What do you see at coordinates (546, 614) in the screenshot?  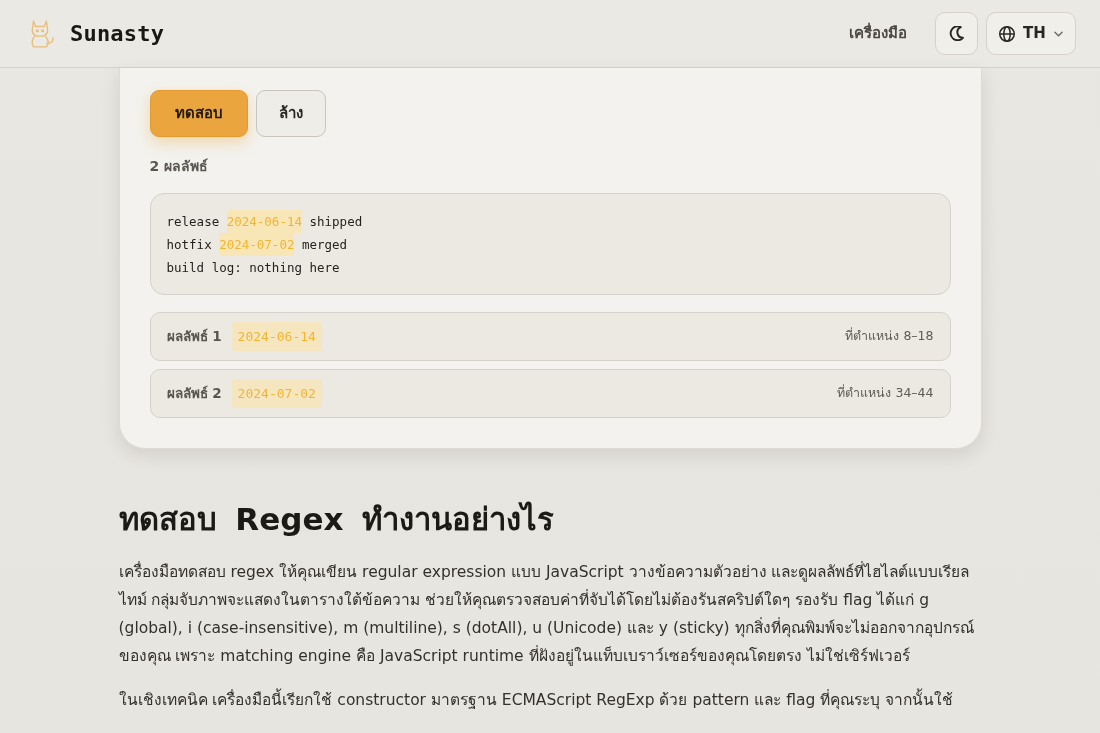 I see `body-paragraph: เครื่องมือทดสอบ regex ให้คุณเขียน regular expression แบบ JavaScript วางข้อความตัวอย่าง และดูผลลัพธ์ที่ไฮไลต์แบบเรียลไทม์ กลุ่มจับภาพจะแสดงในตารางใต้ข้อความ ช่วยให้คุณตรวจสอบค่าที่จับได้โดยไม่ต้องรันสคริปต์ใดๆ รองรับ flag ได้แก่ g (global), i (case-insensitive), m (multiline), s (dotAll), u (Unicode) และ y (sticky) ทุกสิ่งที่คุณพิมพ์จะไม่ออกจากอุปกรณ์ของคุณ เพราะ matching engine คือ JavaScript runtime ที่ฝังอยู่ในแท็บเบราว์เซอร์ของคุณโดยตรง ไม่ใช่เซิร์ฟเวอร์` at bounding box center [546, 614].